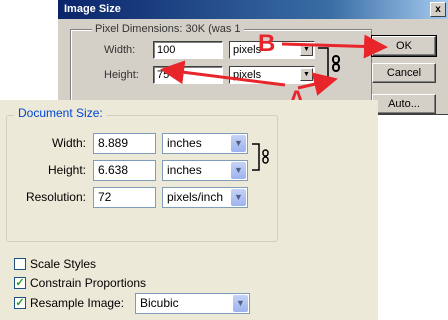 Image resolution: width=448 pixels, height=320 pixels. I want to click on resample-image-checkbox: ✓, so click(20, 303).